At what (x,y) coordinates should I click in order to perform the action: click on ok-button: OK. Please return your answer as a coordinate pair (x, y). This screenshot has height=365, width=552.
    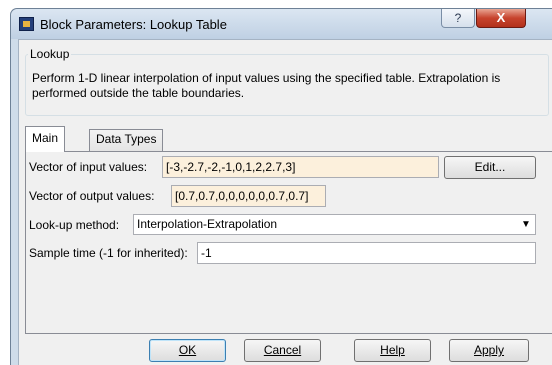
    Looking at the image, I should click on (187, 350).